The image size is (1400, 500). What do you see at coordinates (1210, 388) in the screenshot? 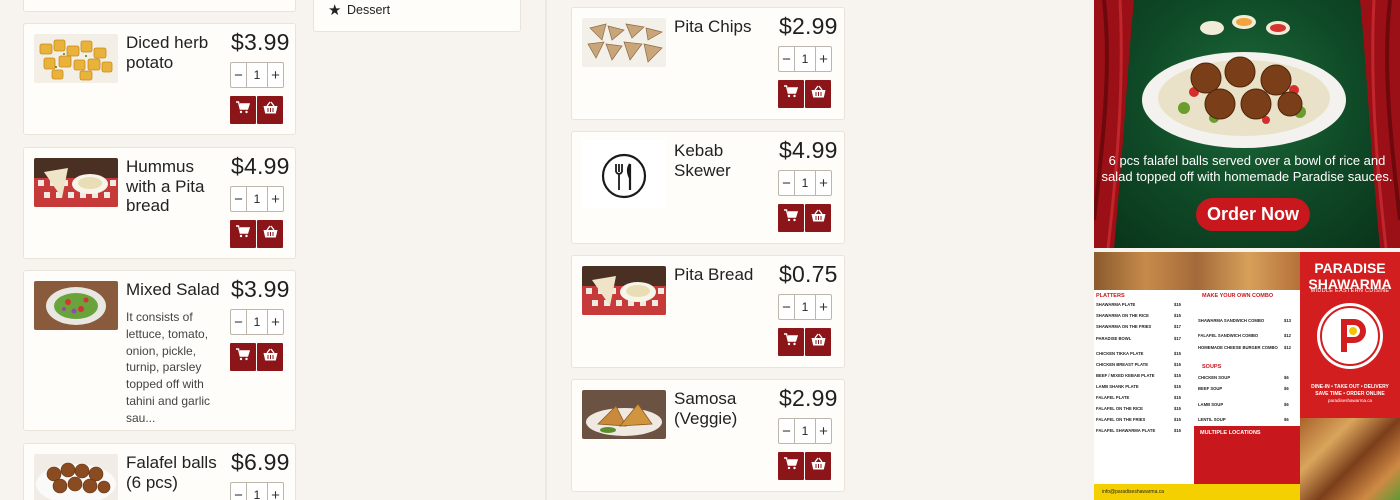
I see `menu-line-name: BEEF SOUP` at bounding box center [1210, 388].